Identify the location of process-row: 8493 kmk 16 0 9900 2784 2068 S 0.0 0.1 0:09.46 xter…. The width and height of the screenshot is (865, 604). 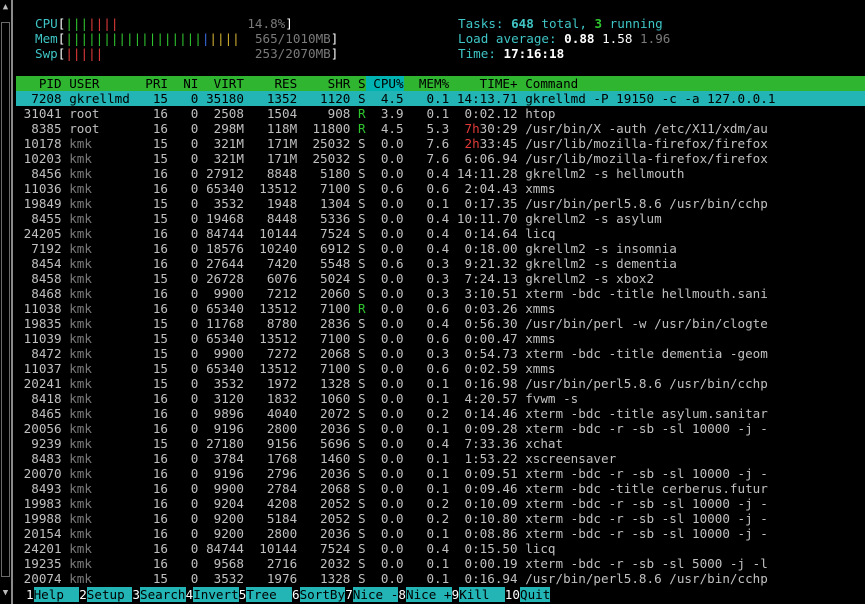
(440, 488).